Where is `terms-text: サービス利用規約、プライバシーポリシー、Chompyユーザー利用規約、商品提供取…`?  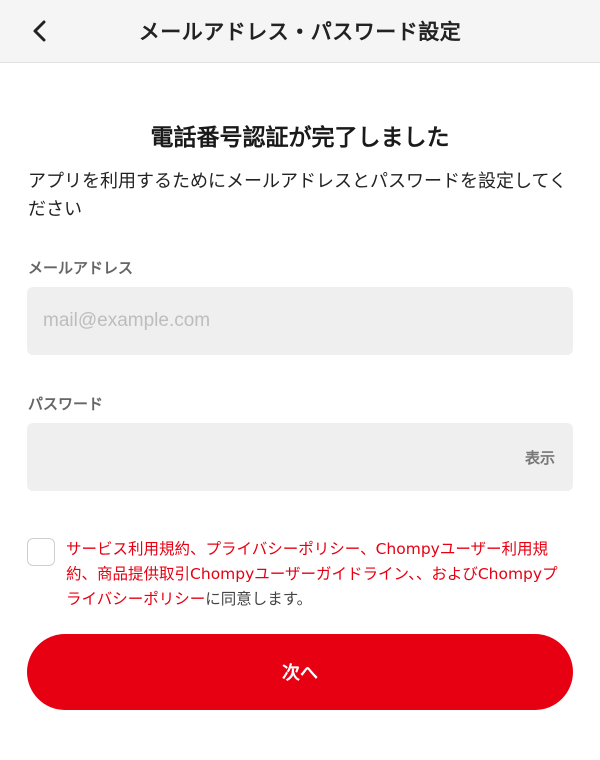
terms-text: サービス利用規約、プライバシーポリシー、Chompyユーザー利用規約、商品提供取… is located at coordinates (318, 574).